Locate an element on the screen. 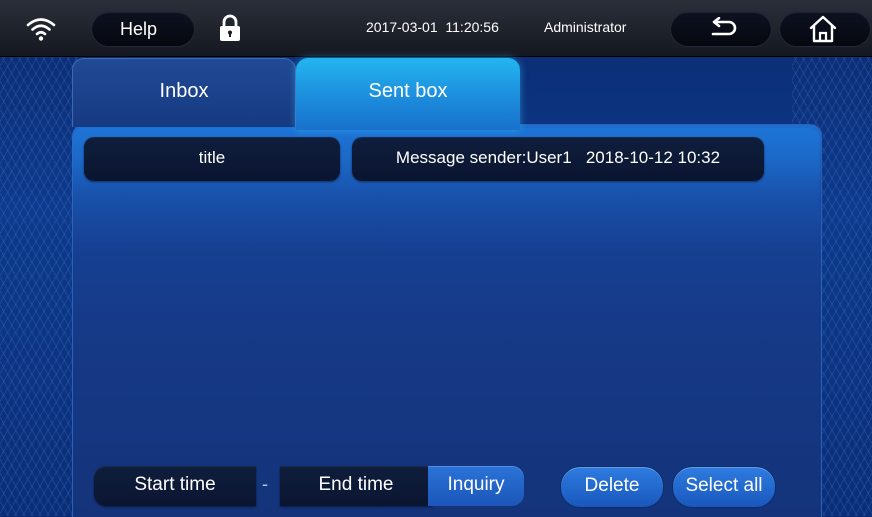 Image resolution: width=872 pixels, height=517 pixels. select-all-button: Select all is located at coordinates (724, 487).